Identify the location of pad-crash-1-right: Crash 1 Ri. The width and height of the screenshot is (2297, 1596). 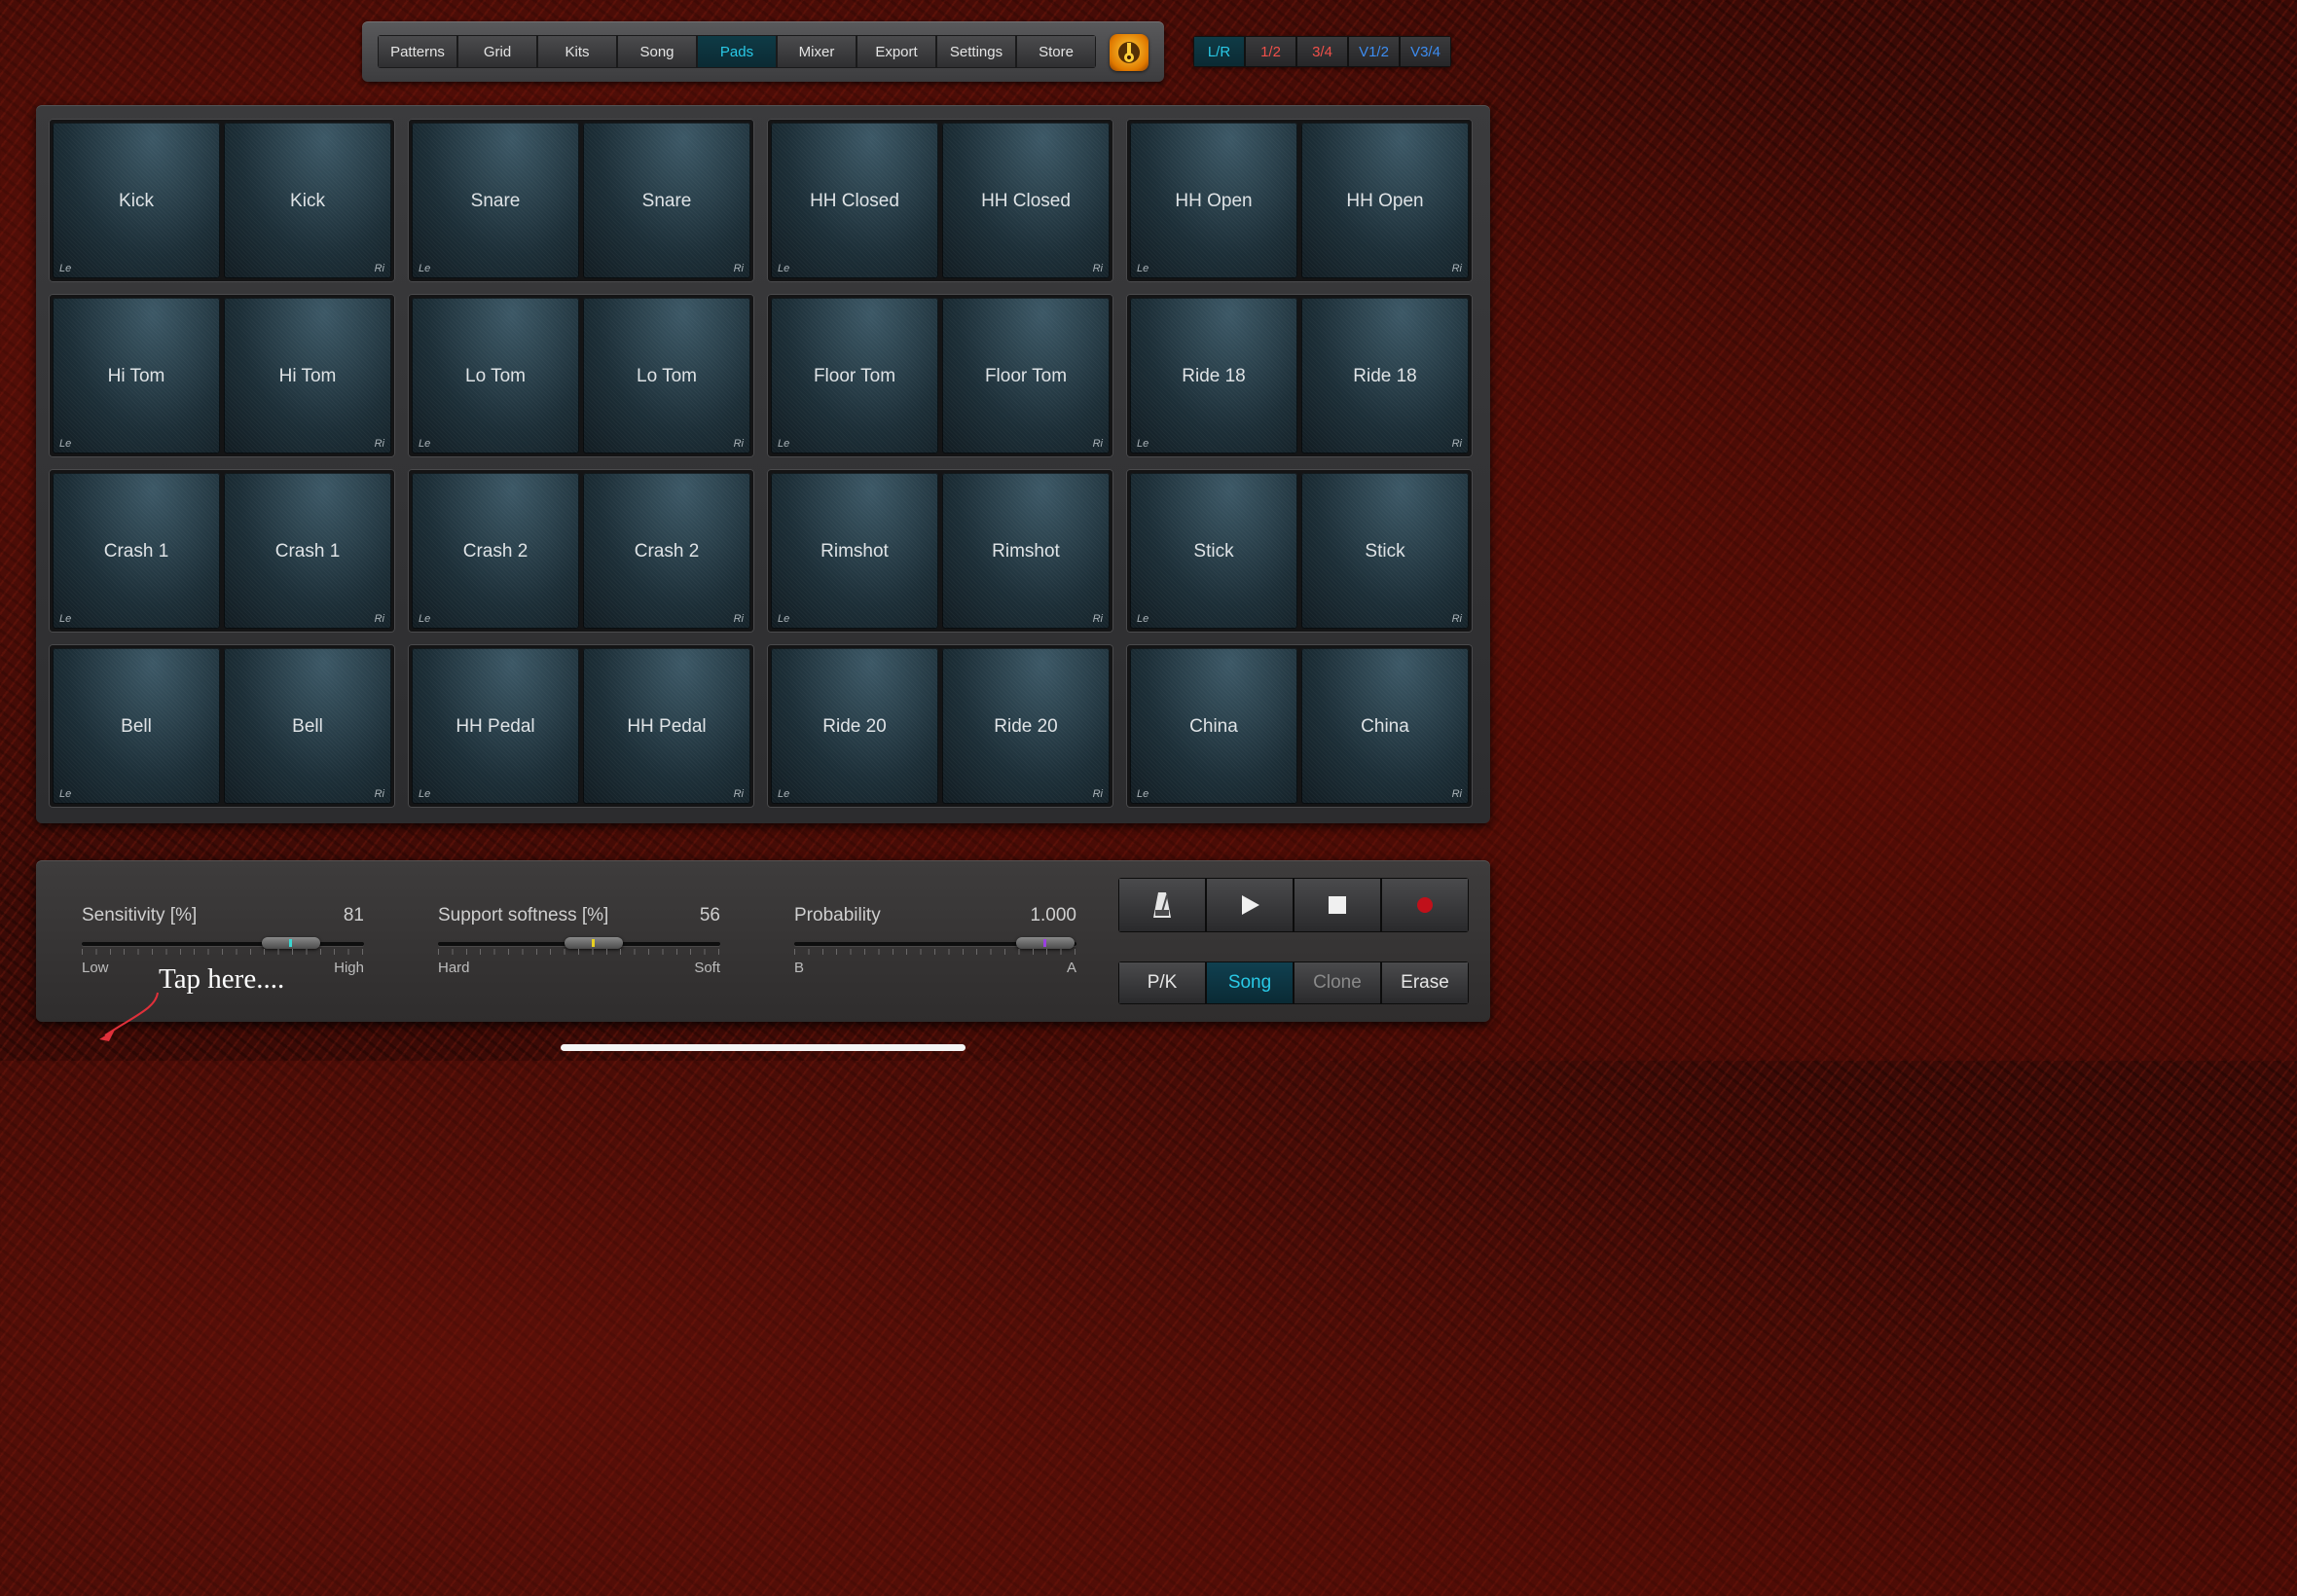
(307, 551).